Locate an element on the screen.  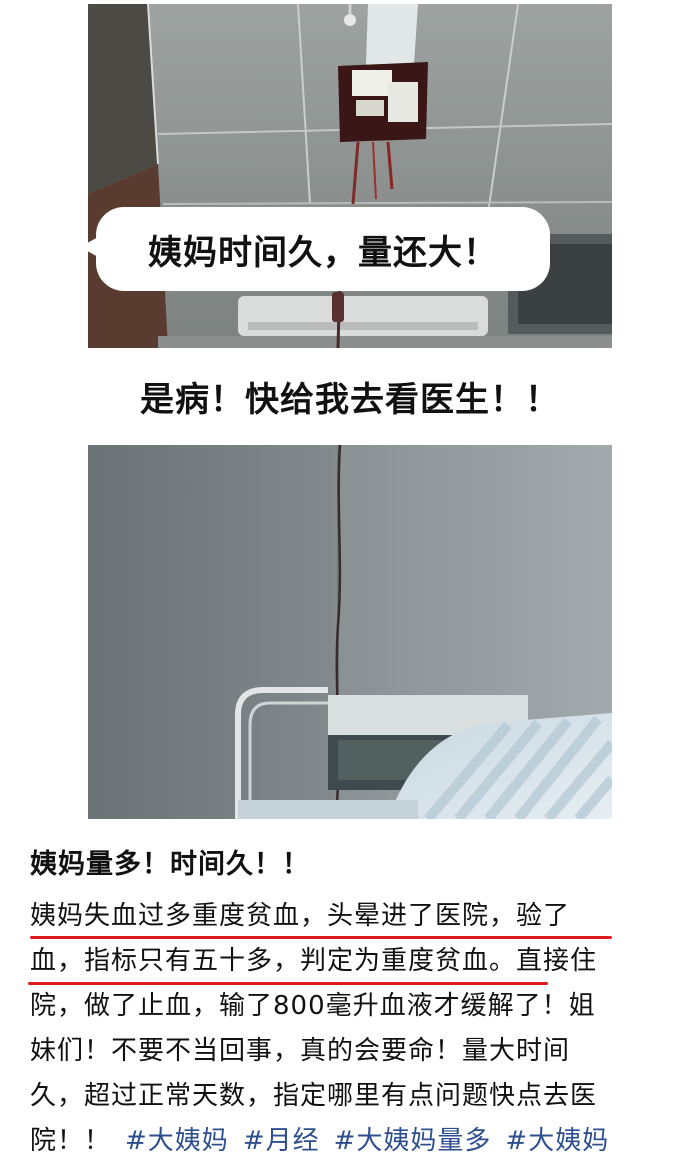
hashtag-link: #月经 is located at coordinates (281, 1141).